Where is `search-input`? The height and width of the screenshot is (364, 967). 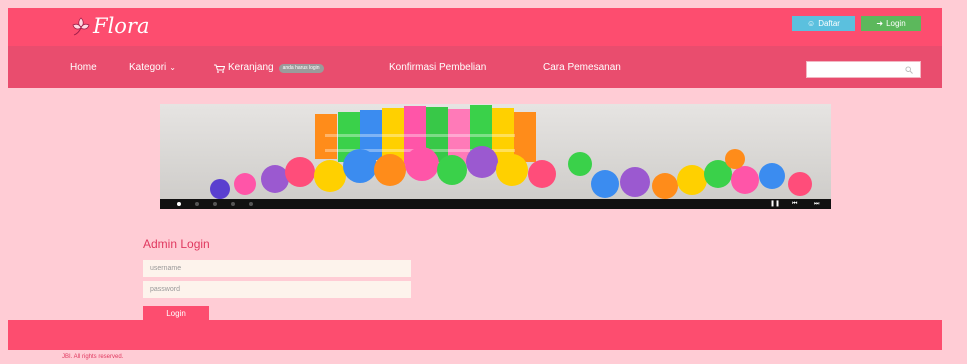
search-input is located at coordinates (863, 69).